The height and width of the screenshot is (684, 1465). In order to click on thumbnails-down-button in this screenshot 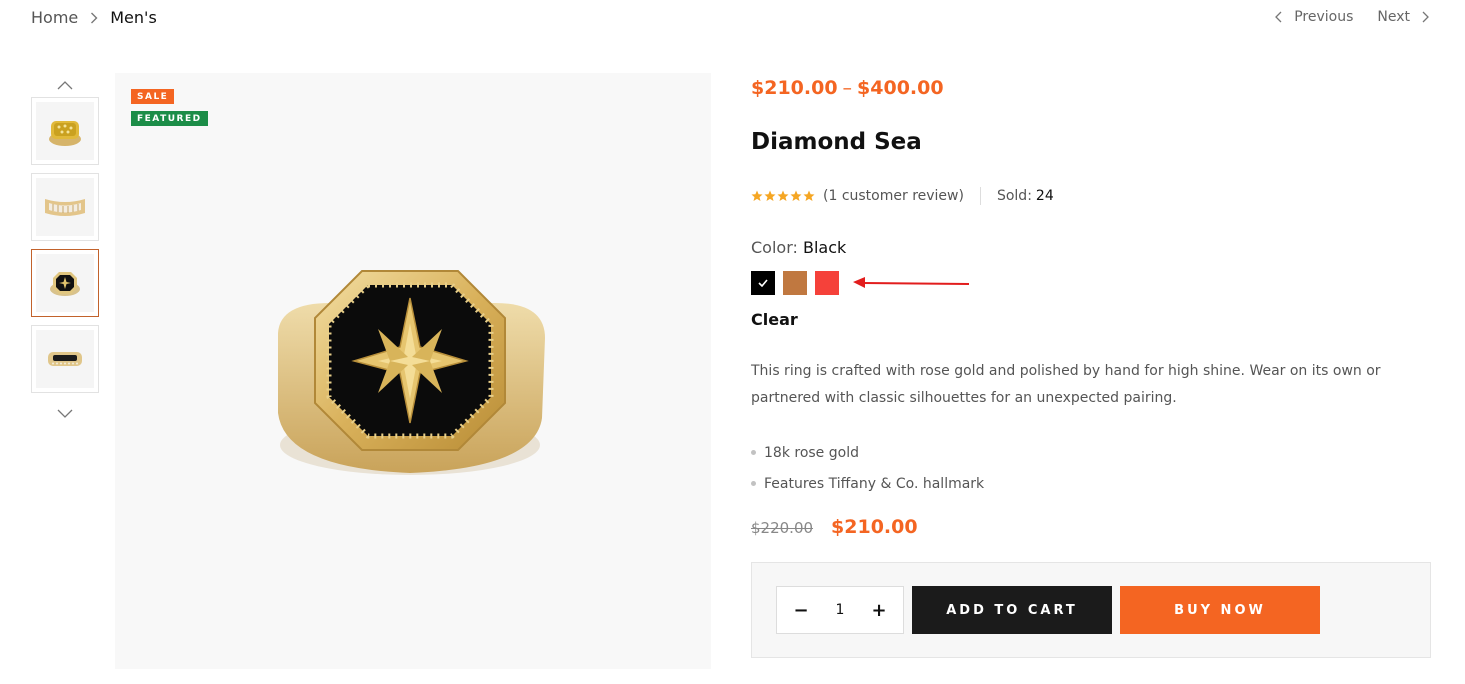, I will do `click(65, 413)`.